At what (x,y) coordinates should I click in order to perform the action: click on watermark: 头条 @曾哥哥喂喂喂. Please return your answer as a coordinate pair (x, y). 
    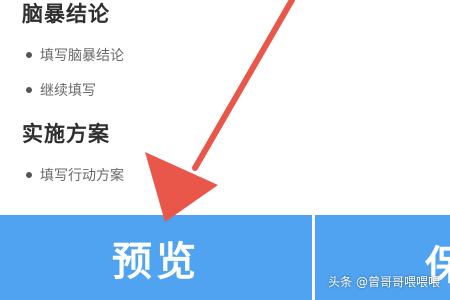
    Looking at the image, I should click on (384, 282).